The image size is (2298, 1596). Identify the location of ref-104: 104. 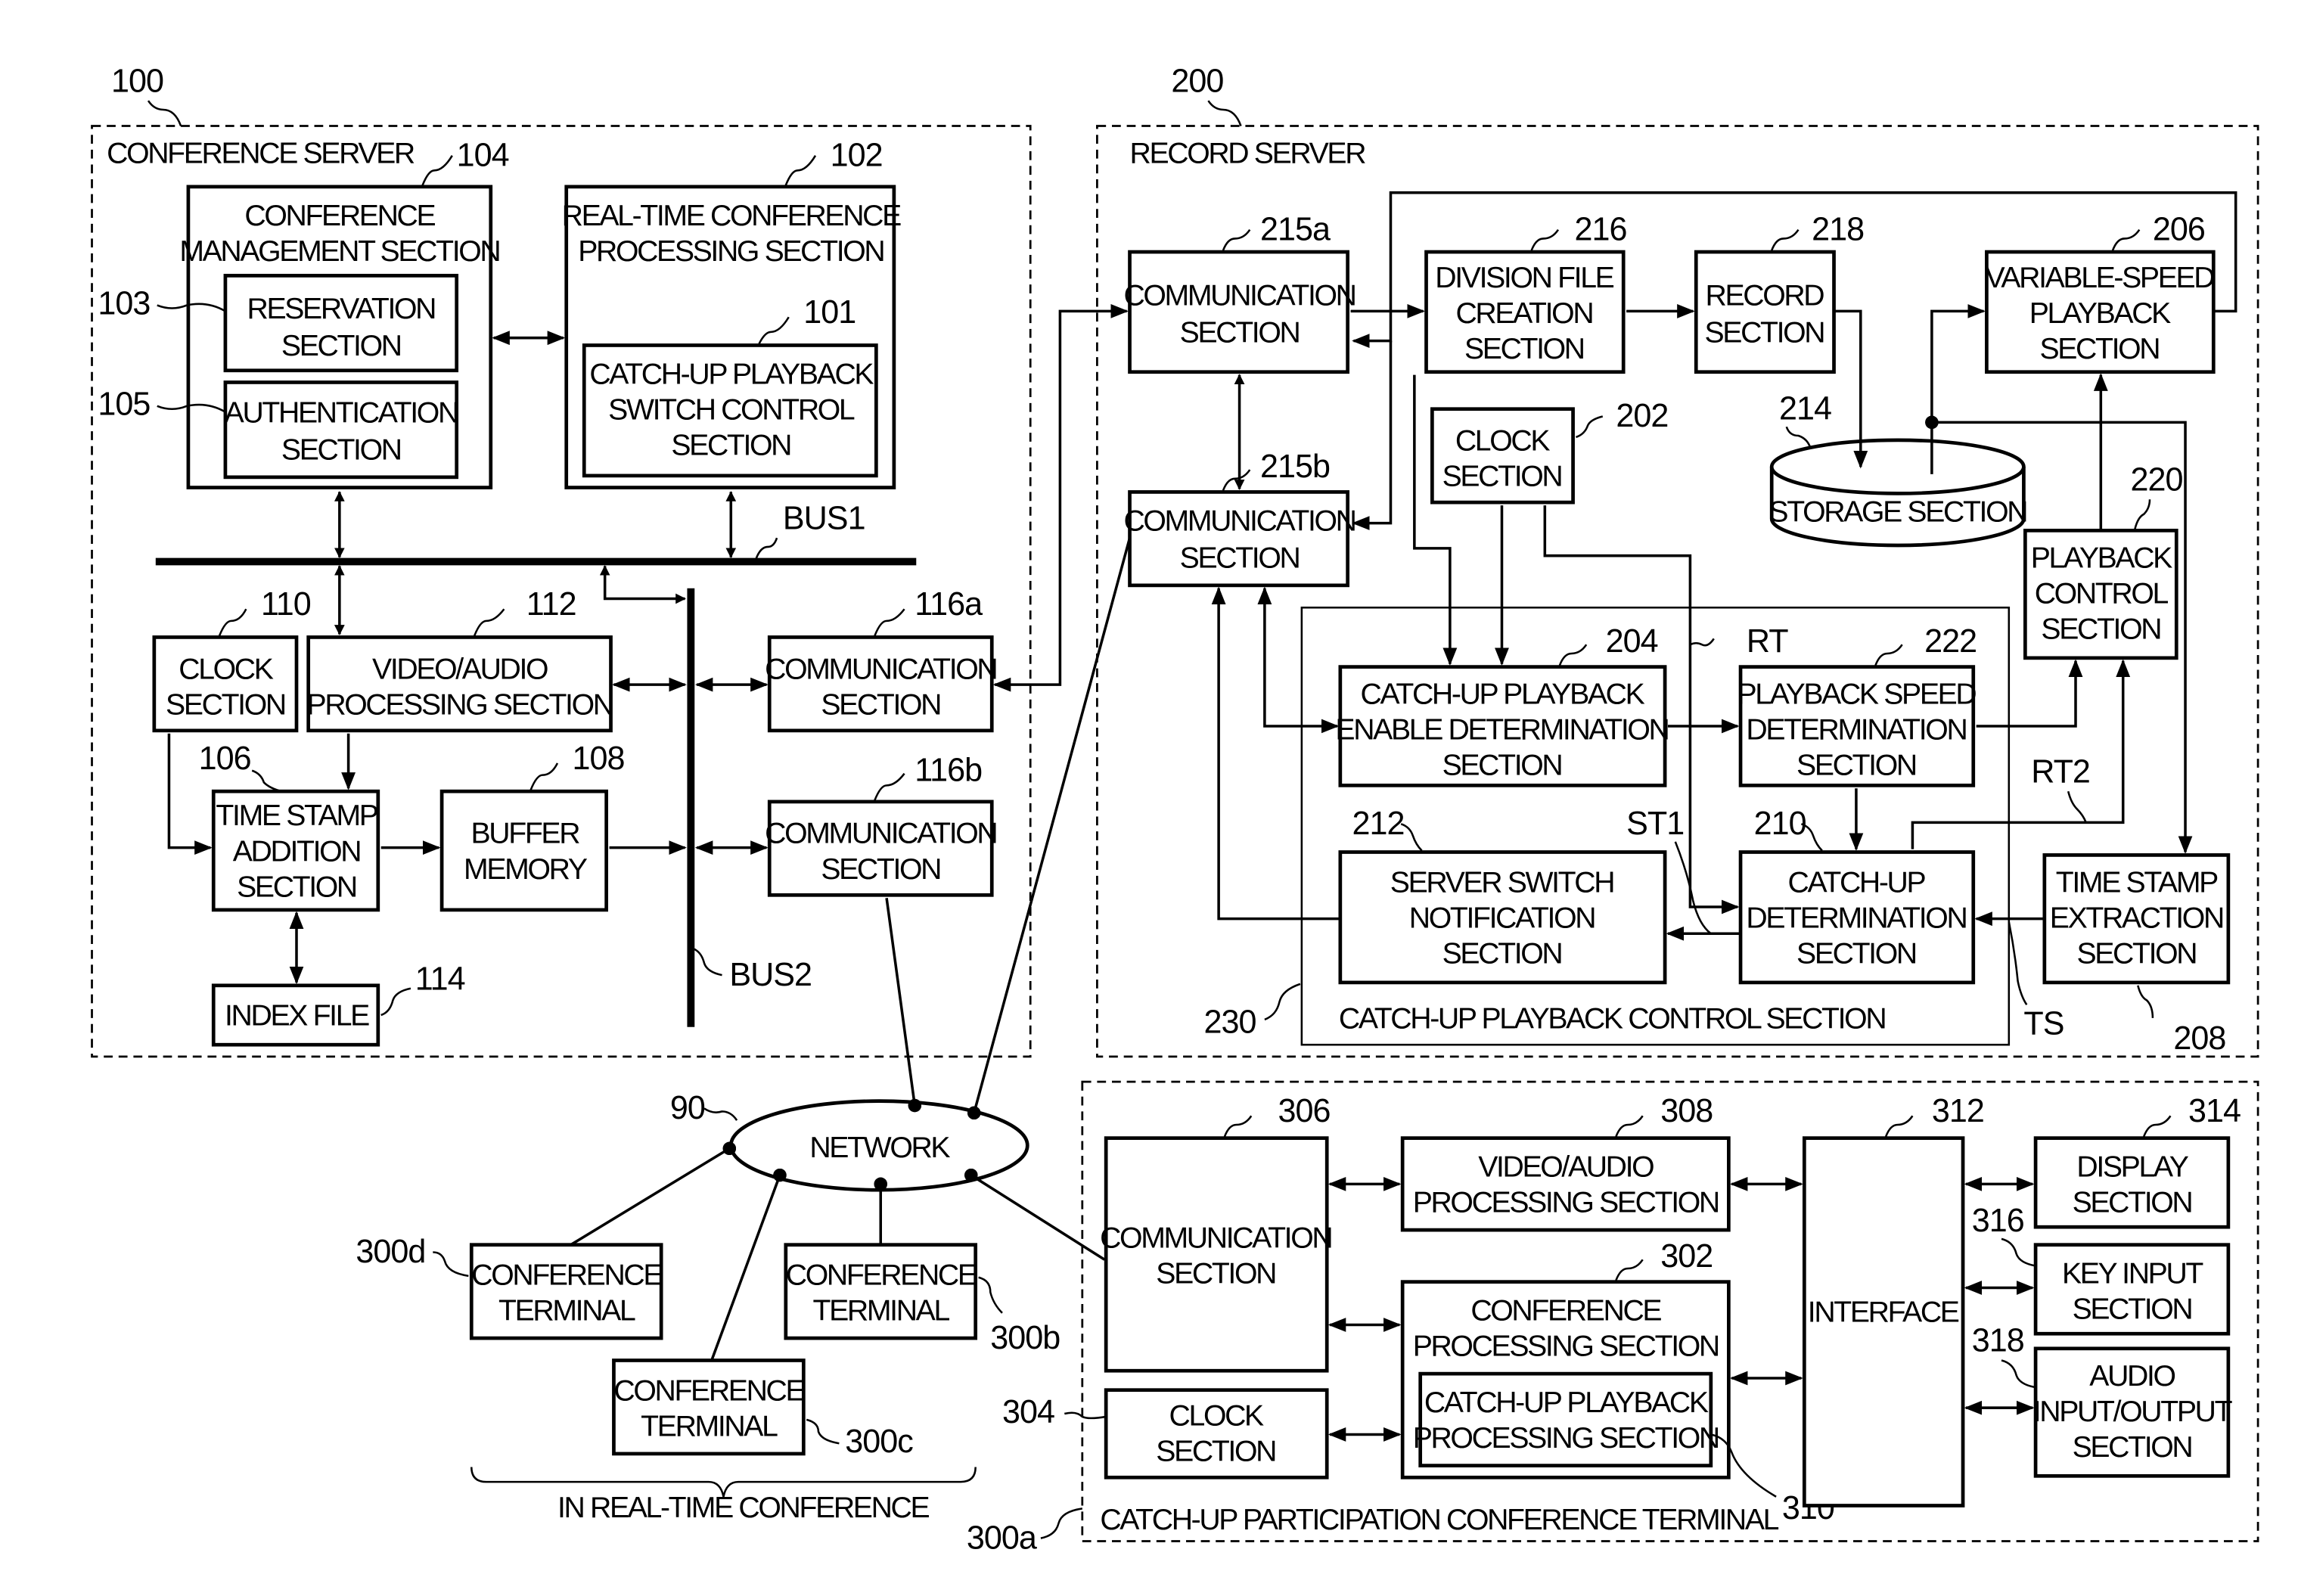
(483, 155).